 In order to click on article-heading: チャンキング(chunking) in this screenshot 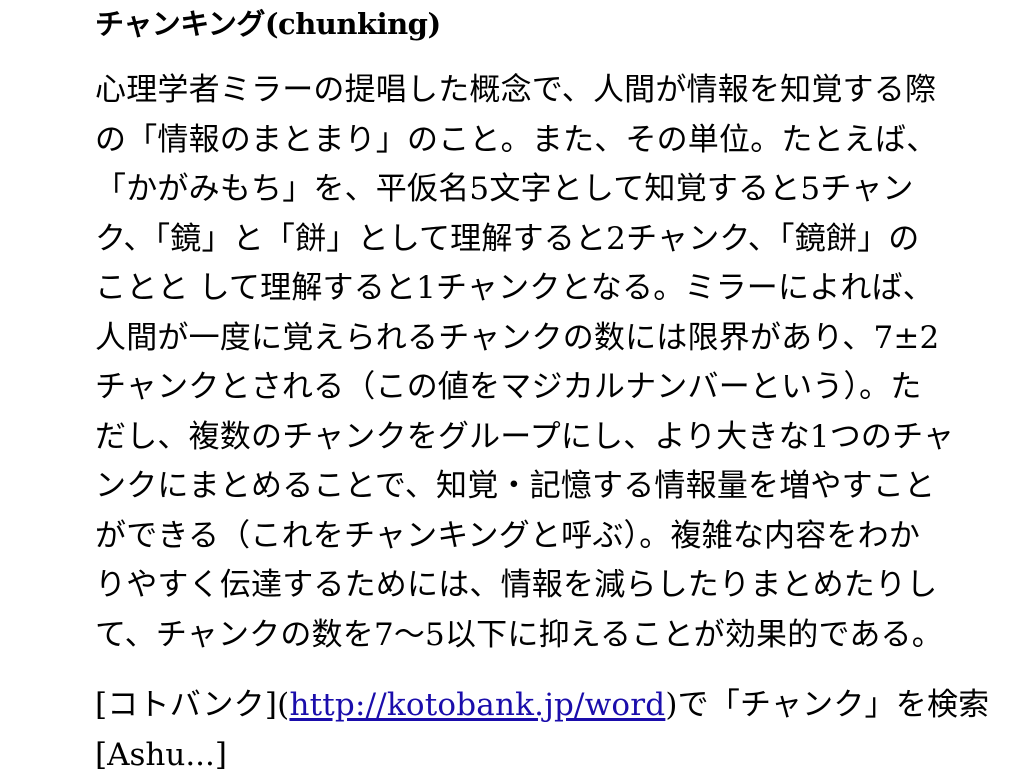, I will do `click(268, 24)`.